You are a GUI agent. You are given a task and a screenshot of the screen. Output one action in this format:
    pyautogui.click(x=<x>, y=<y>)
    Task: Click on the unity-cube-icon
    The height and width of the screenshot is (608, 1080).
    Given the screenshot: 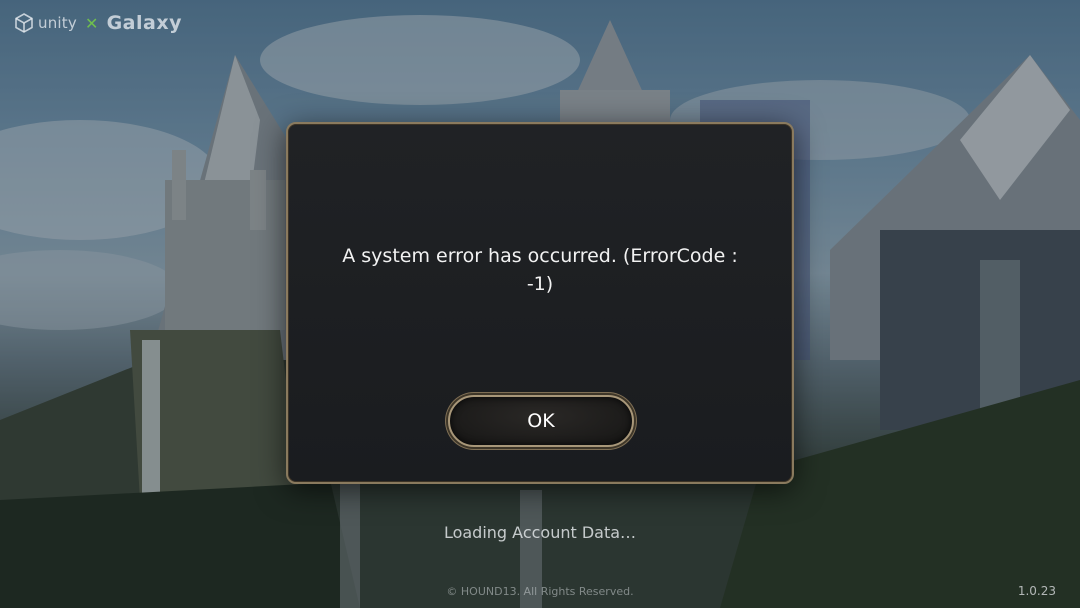 What is the action you would take?
    pyautogui.click(x=24, y=23)
    